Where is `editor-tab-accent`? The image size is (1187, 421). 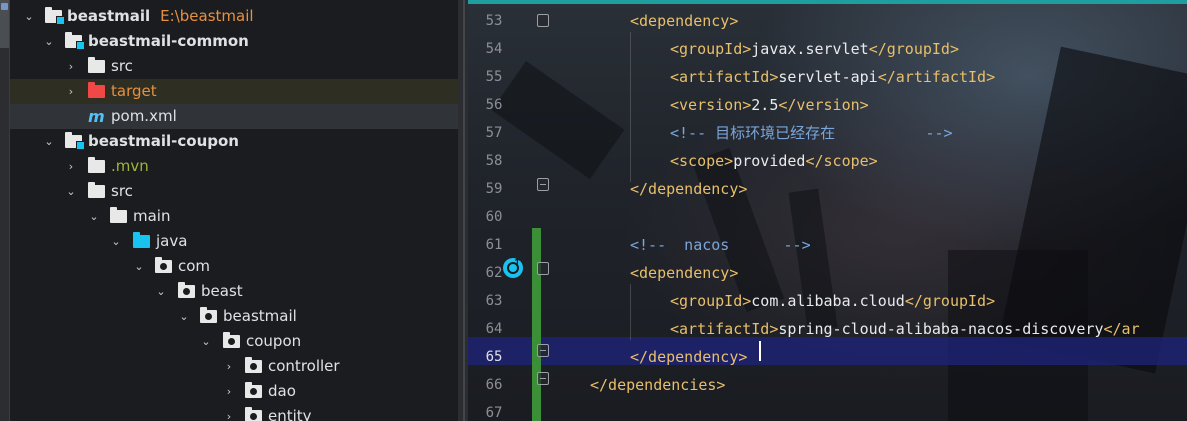 editor-tab-accent is located at coordinates (827, 2).